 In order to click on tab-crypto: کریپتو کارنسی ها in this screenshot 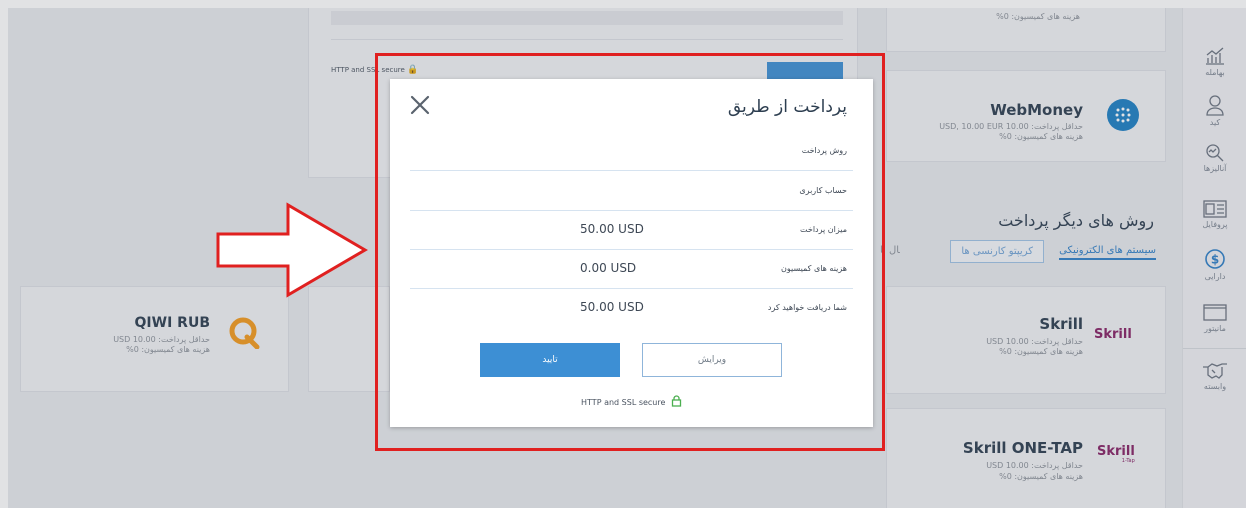, I will do `click(997, 251)`.